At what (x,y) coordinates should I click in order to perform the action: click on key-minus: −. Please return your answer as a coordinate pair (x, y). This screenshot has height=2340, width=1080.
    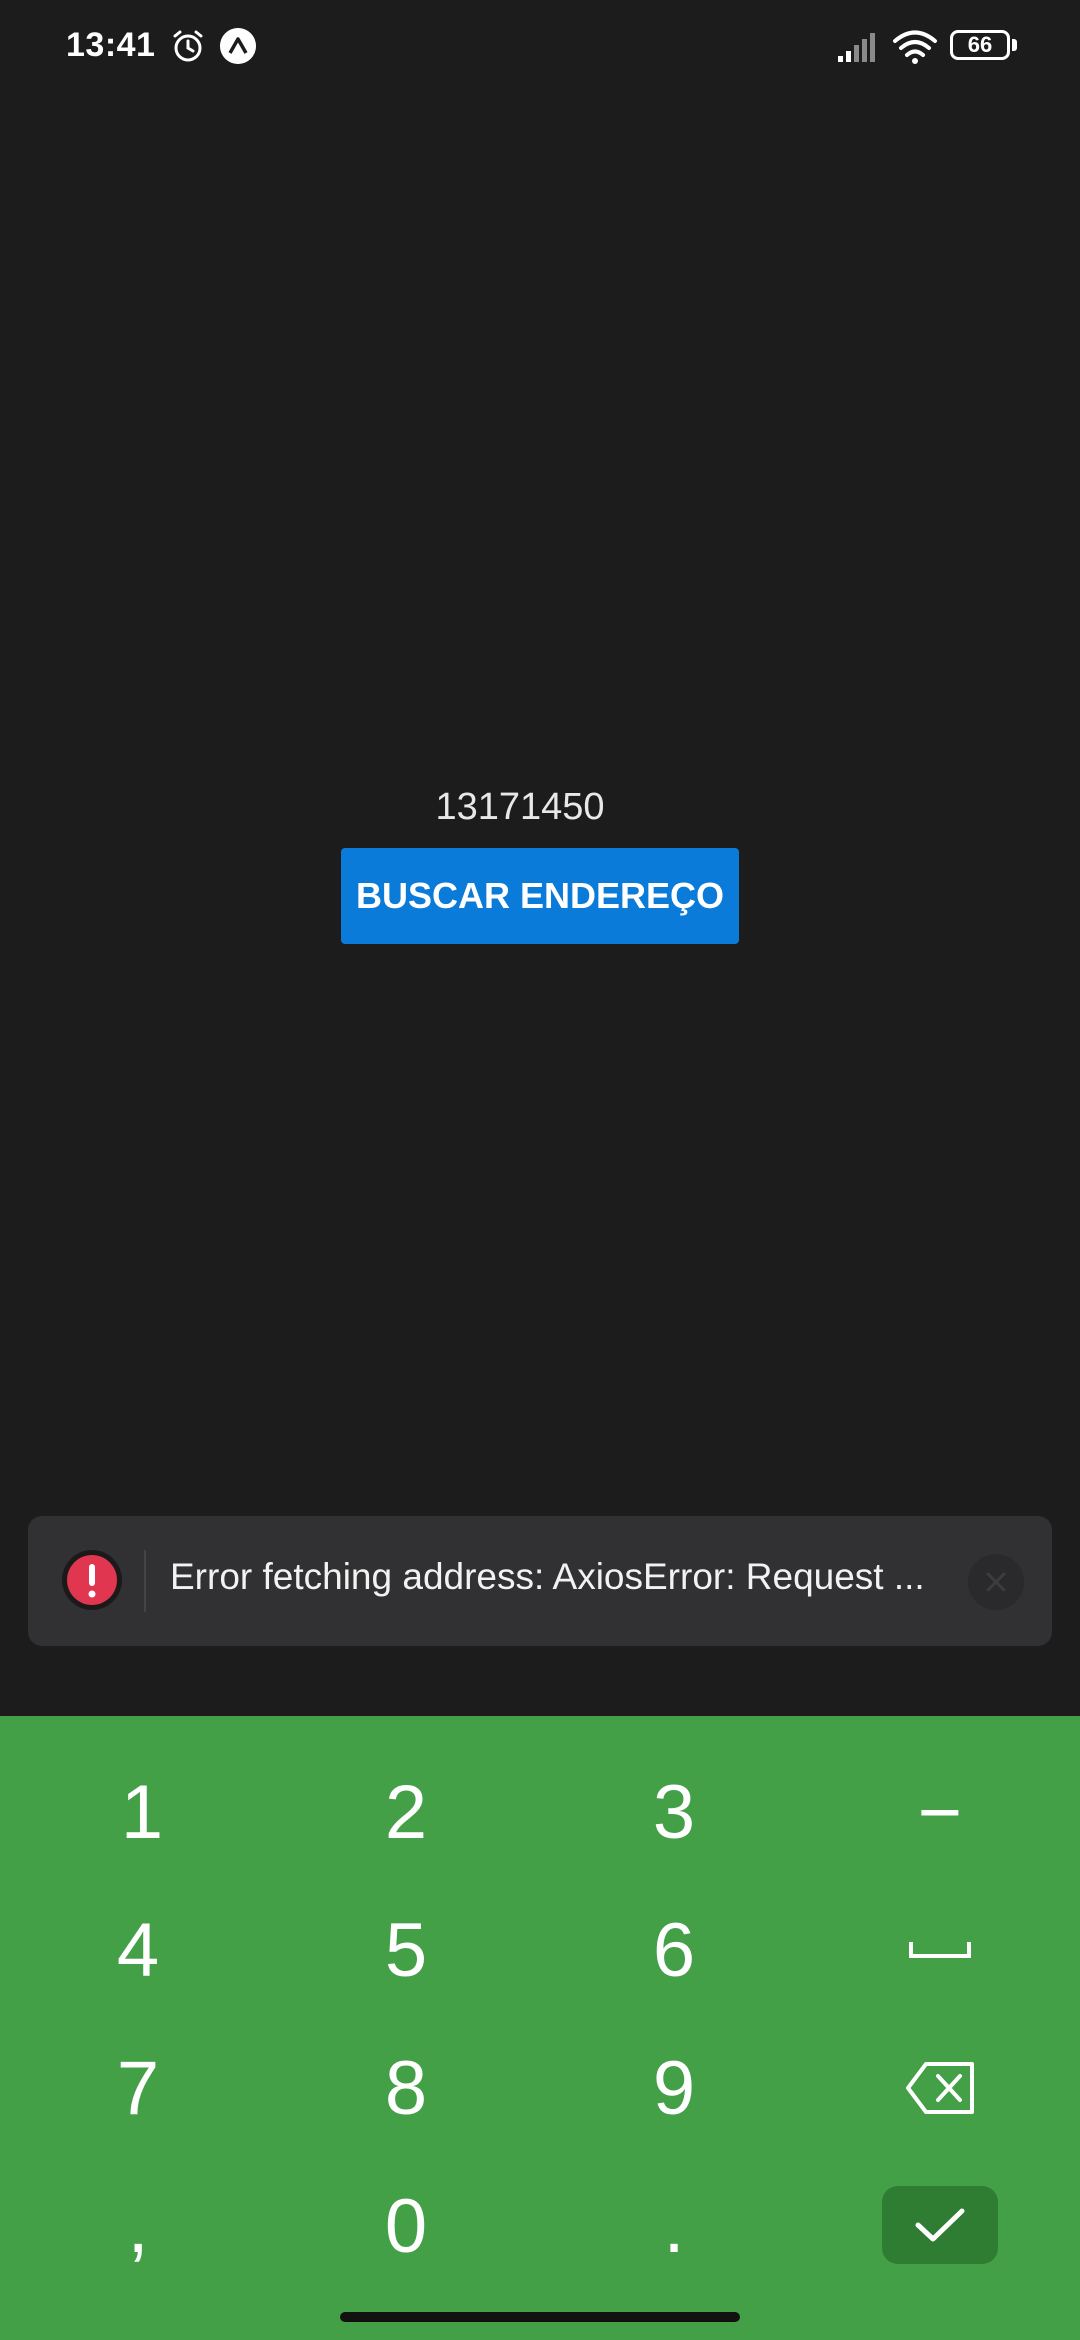
    Looking at the image, I should click on (940, 1812).